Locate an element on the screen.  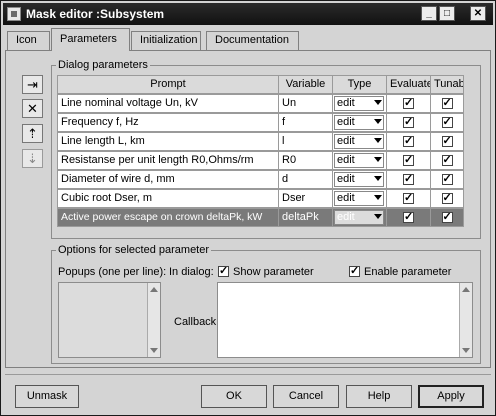
delete-parameter-button: ✕ is located at coordinates (32, 108).